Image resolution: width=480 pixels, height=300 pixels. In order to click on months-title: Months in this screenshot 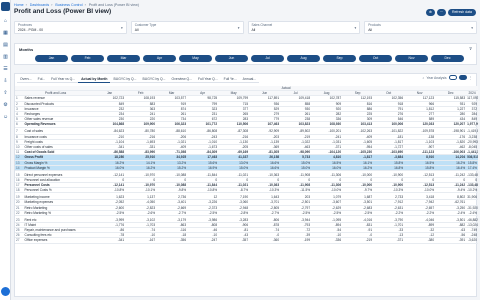, I will do `click(26, 49)`.